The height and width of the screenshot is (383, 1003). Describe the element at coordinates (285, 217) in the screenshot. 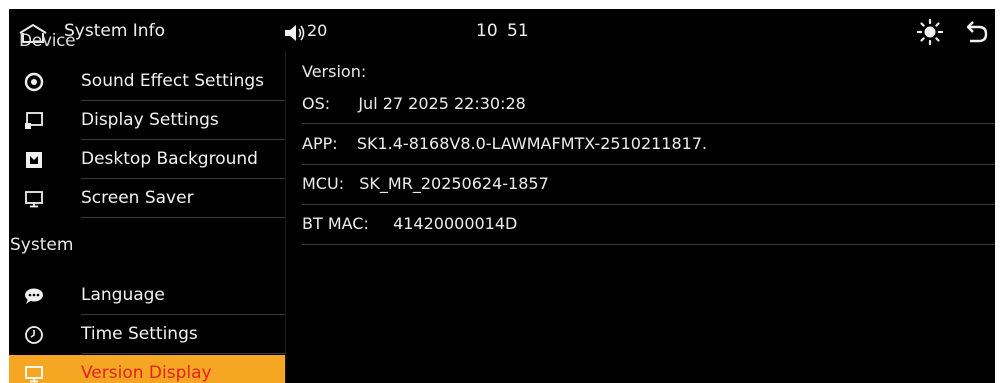

I see `sidebar-divider` at that location.